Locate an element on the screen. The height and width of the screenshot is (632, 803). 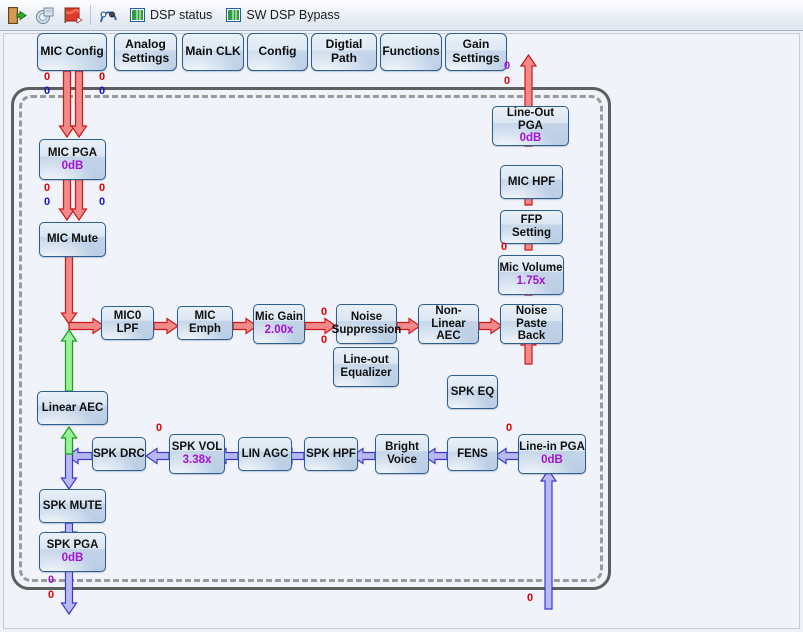
tab-mic-config: MIC Config is located at coordinates (72, 52).